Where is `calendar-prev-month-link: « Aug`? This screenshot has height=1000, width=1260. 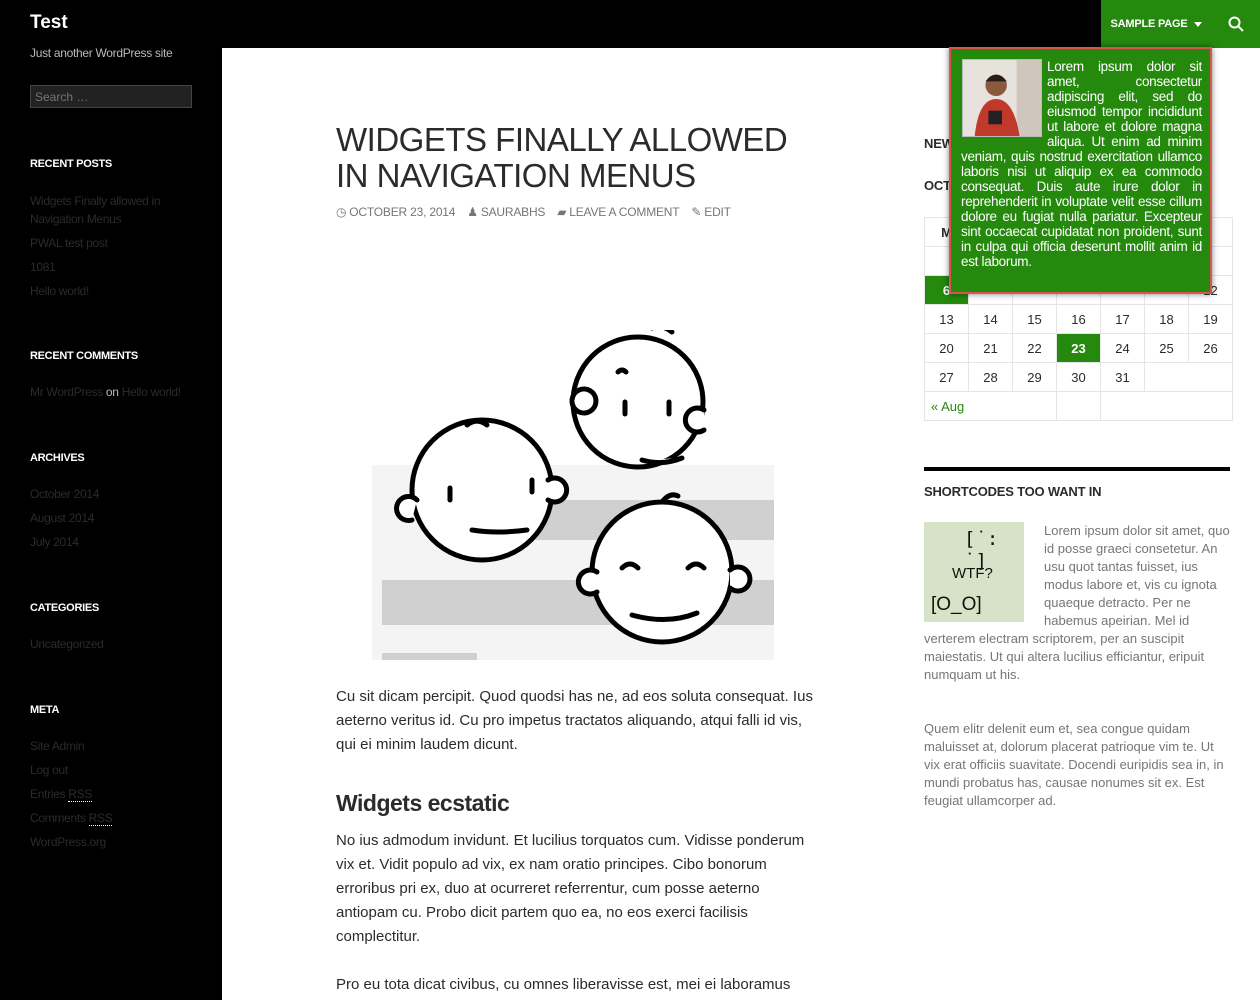
calendar-prev-month-link: « Aug is located at coordinates (990, 406).